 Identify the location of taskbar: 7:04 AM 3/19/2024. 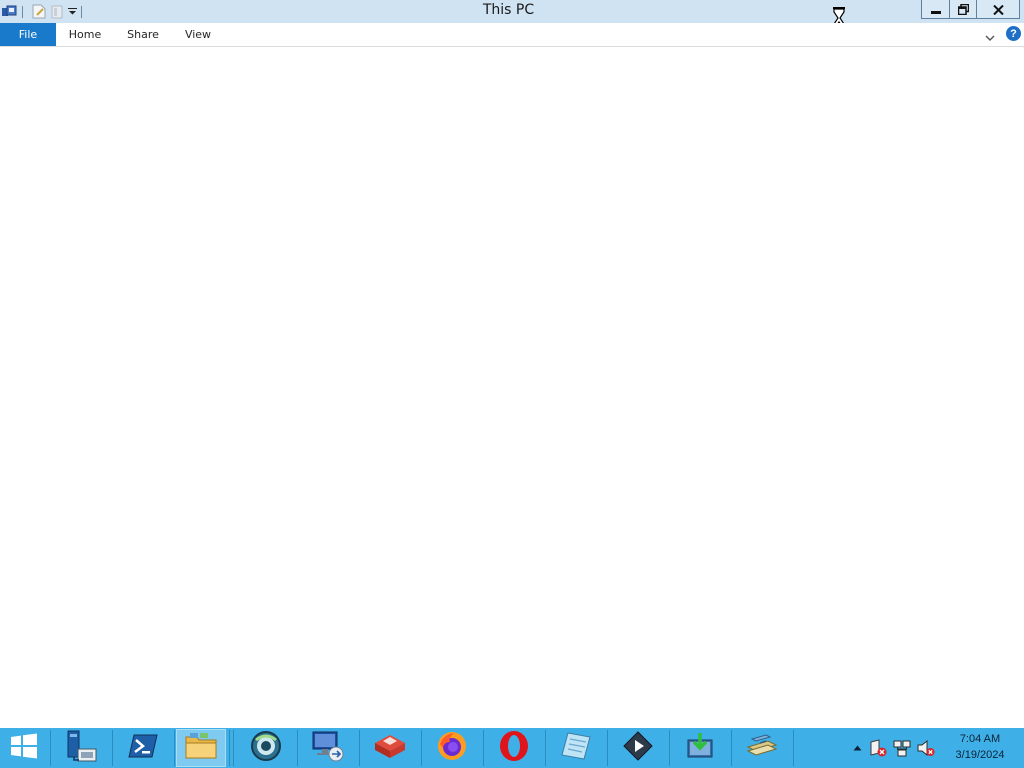
(512, 748).